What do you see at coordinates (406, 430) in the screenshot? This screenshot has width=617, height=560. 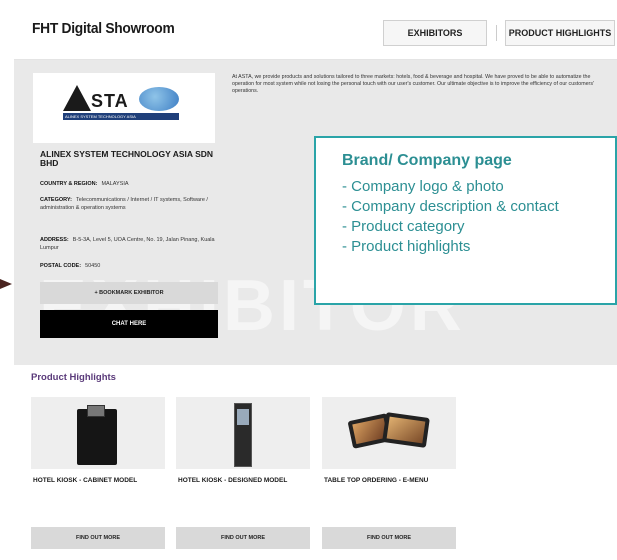 I see `tablet-shape` at bounding box center [406, 430].